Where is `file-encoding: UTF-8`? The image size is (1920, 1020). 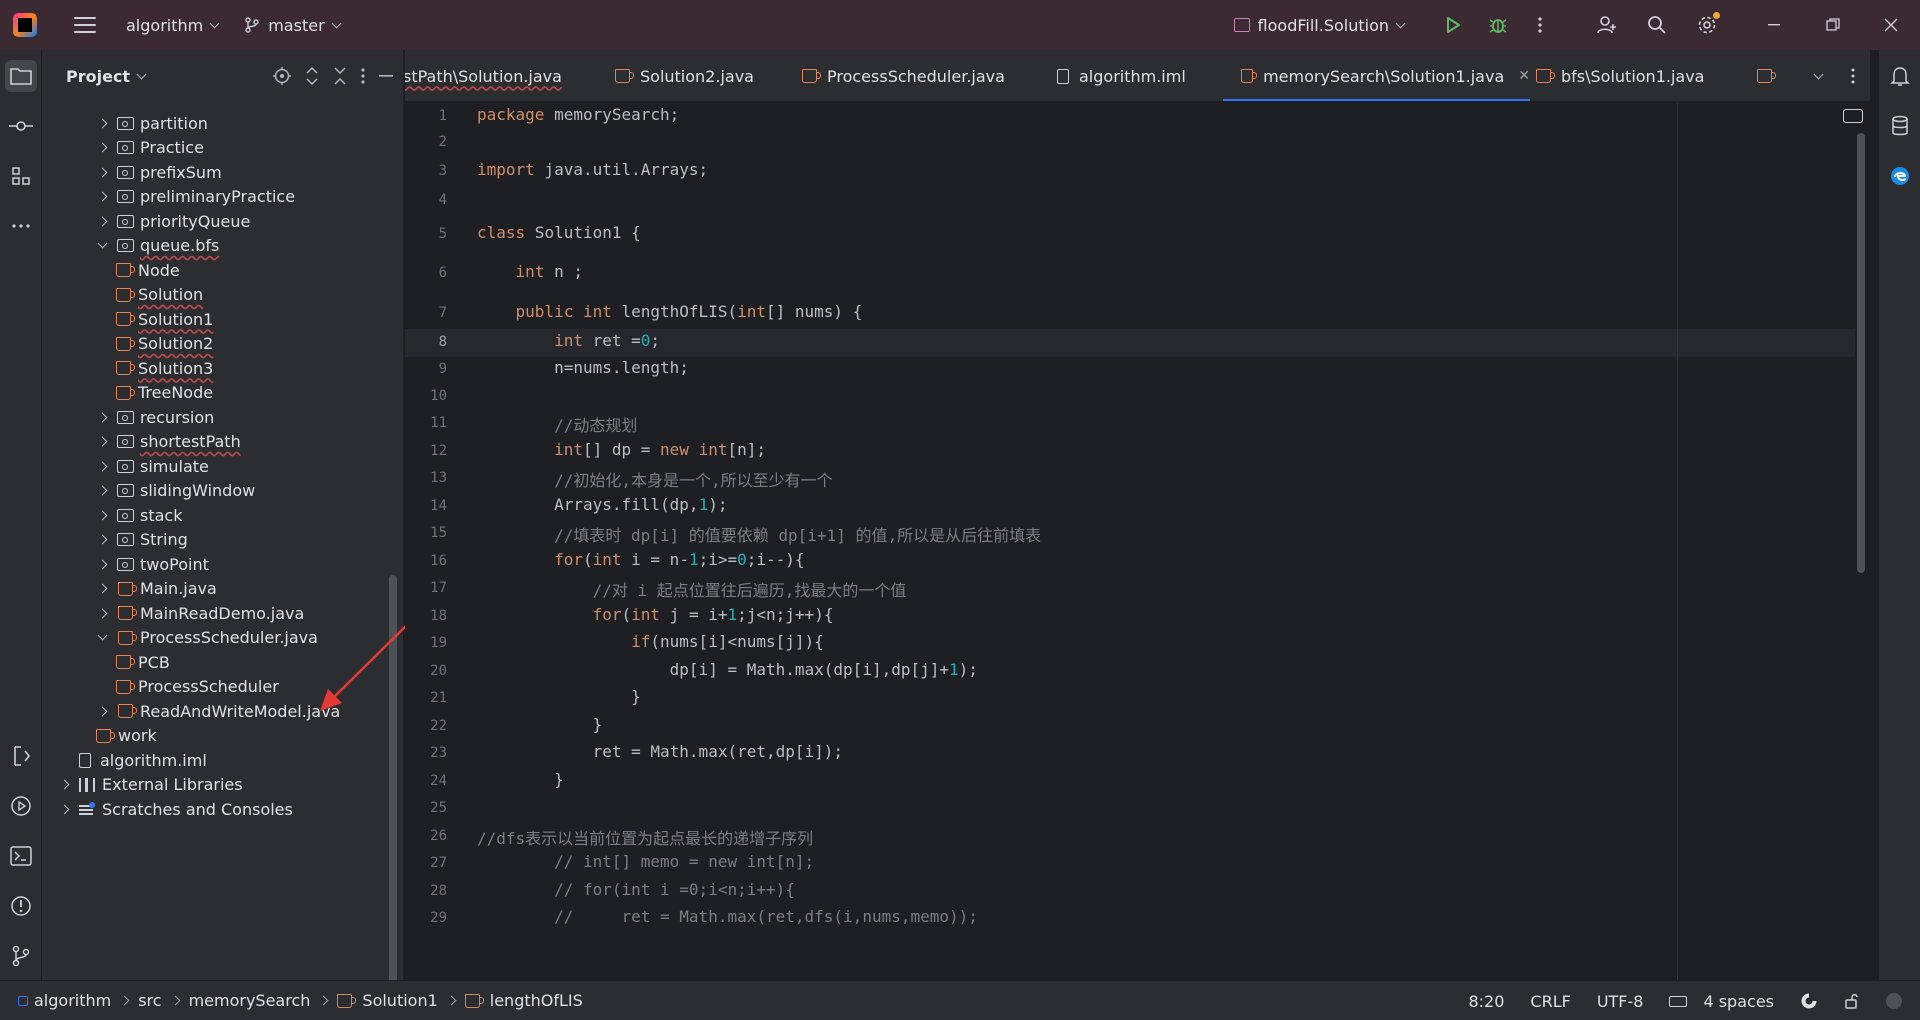
file-encoding: UTF-8 is located at coordinates (1620, 1001).